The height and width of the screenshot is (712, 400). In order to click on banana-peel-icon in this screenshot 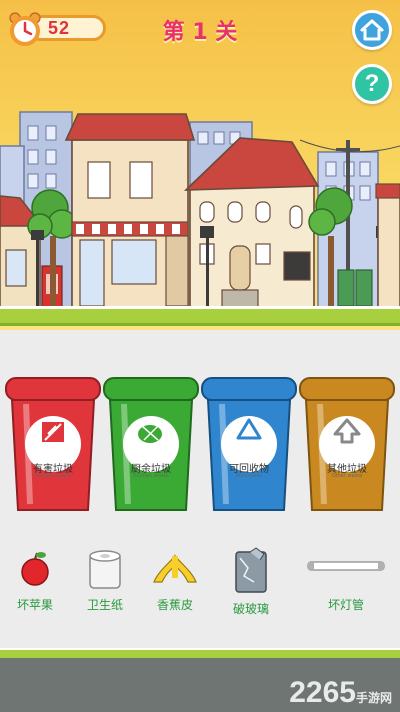, I will do `click(175, 568)`.